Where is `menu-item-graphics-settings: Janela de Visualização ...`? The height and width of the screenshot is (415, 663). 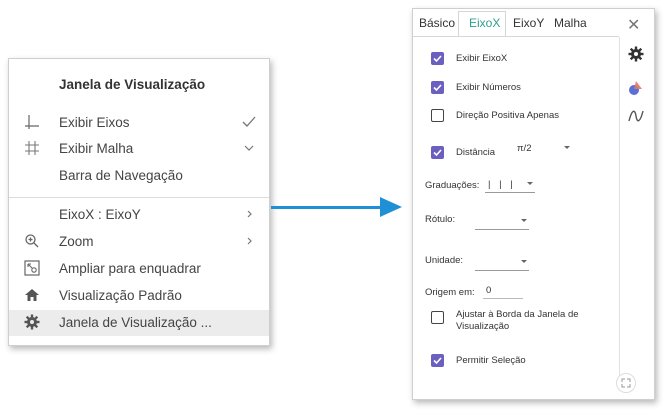 menu-item-graphics-settings: Janela de Visualização ... is located at coordinates (139, 323).